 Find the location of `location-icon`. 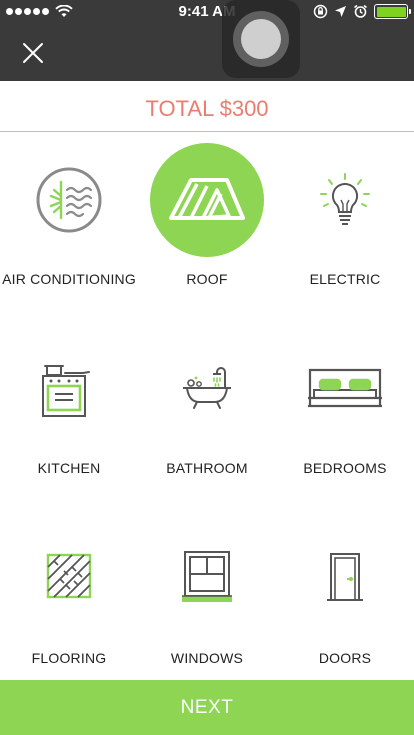

location-icon is located at coordinates (340, 11).